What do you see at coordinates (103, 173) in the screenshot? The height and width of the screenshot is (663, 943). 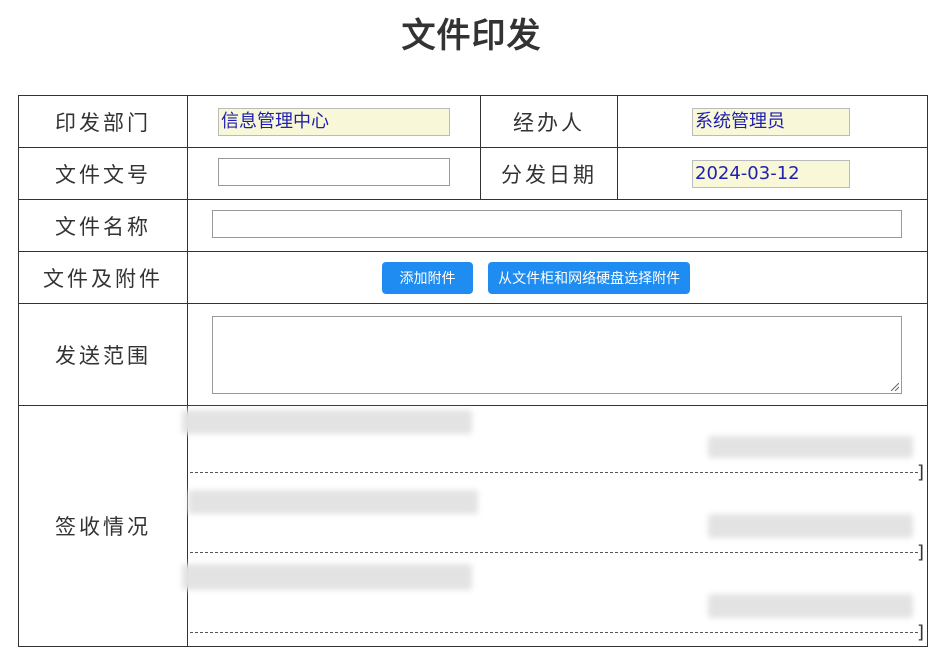 I see `doc-no-label: 文件文号` at bounding box center [103, 173].